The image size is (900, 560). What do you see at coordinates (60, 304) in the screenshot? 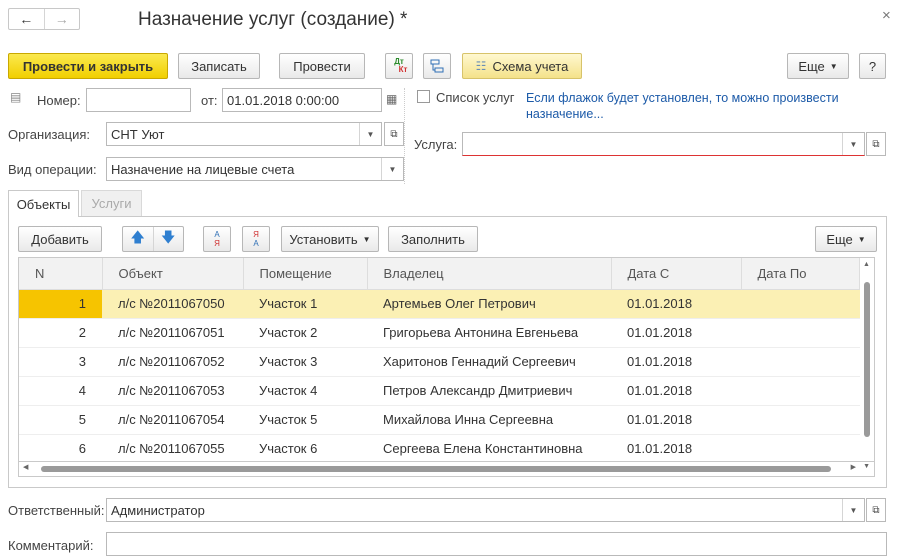
I see `table-cell: 1` at bounding box center [60, 304].